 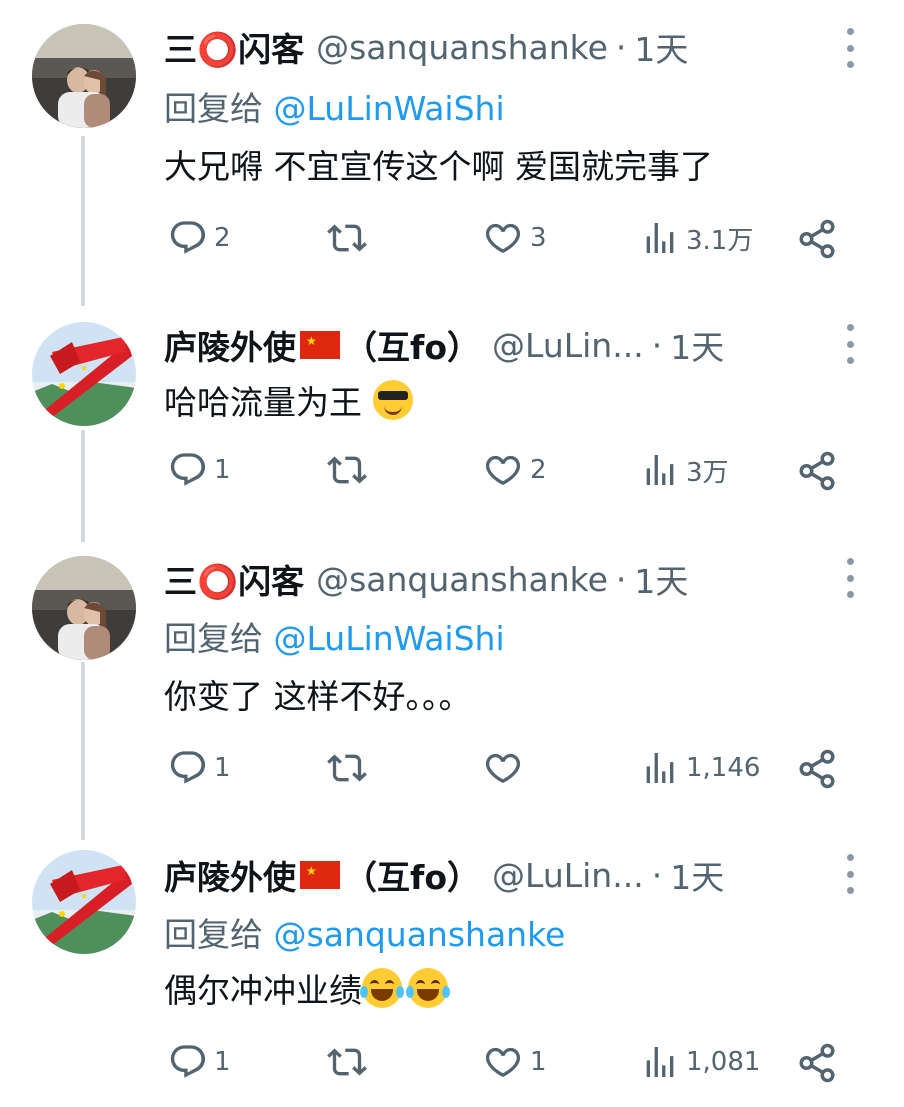 What do you see at coordinates (514, 238) in the screenshot?
I see `like-button: 3` at bounding box center [514, 238].